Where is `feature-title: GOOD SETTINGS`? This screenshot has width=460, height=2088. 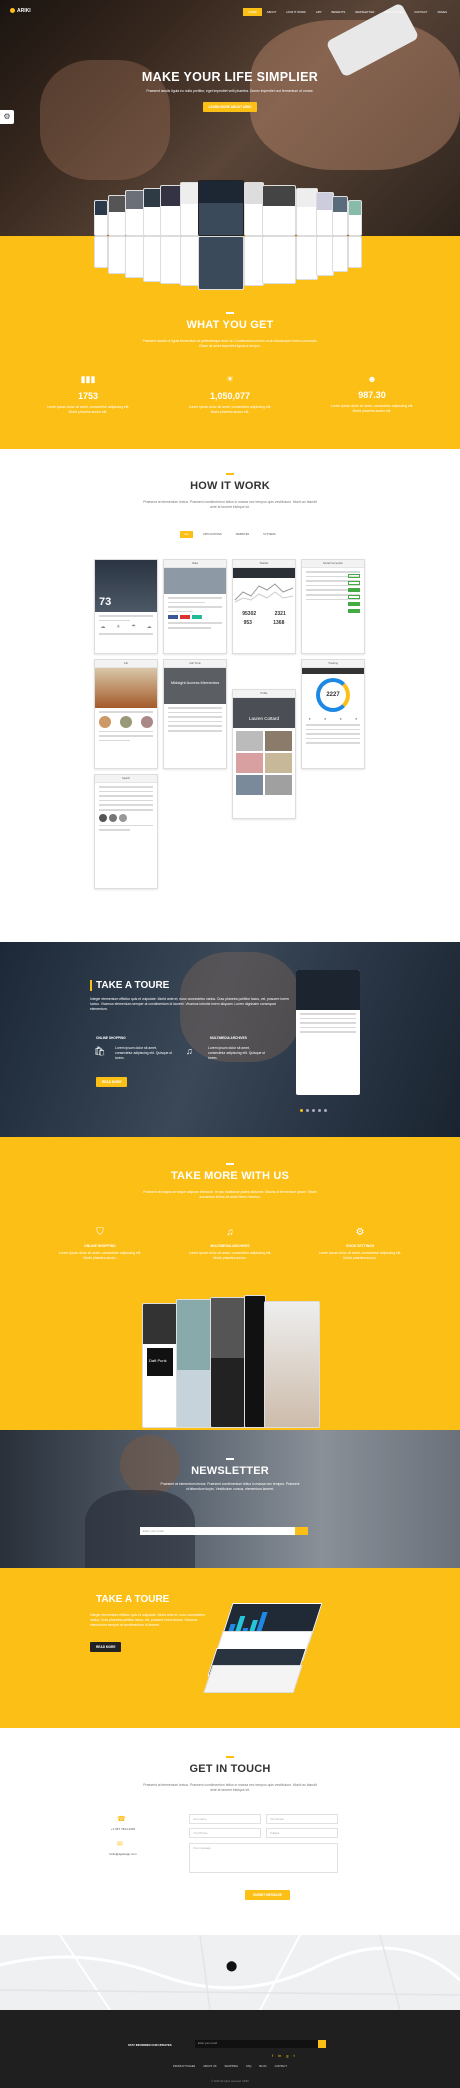
feature-title: GOOD SETTINGS is located at coordinates (360, 1246).